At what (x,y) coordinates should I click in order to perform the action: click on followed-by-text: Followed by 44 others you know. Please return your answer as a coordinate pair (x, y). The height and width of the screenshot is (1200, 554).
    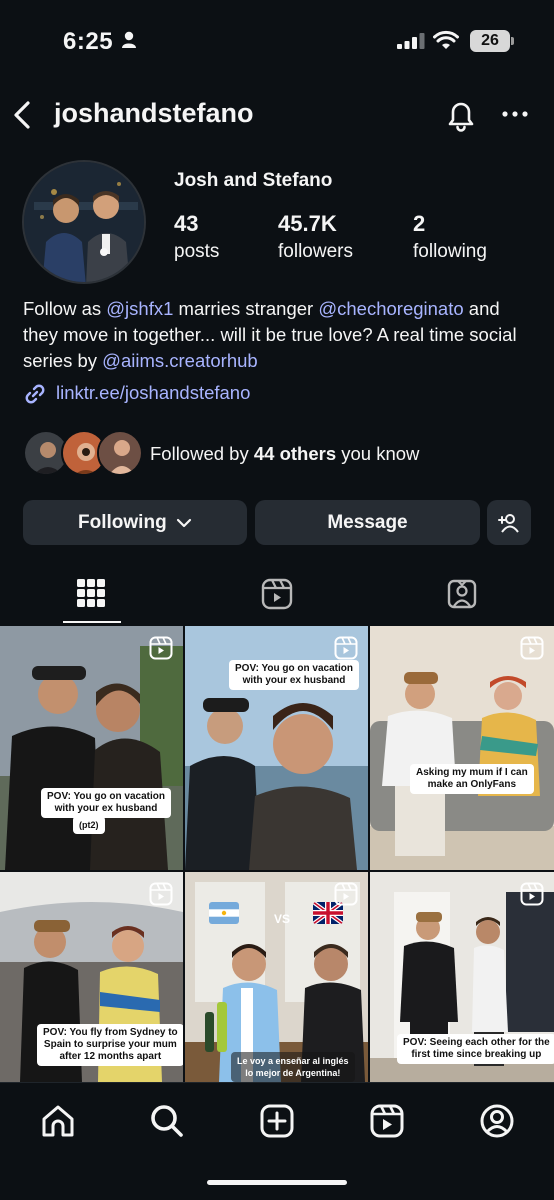
    Looking at the image, I should click on (284, 454).